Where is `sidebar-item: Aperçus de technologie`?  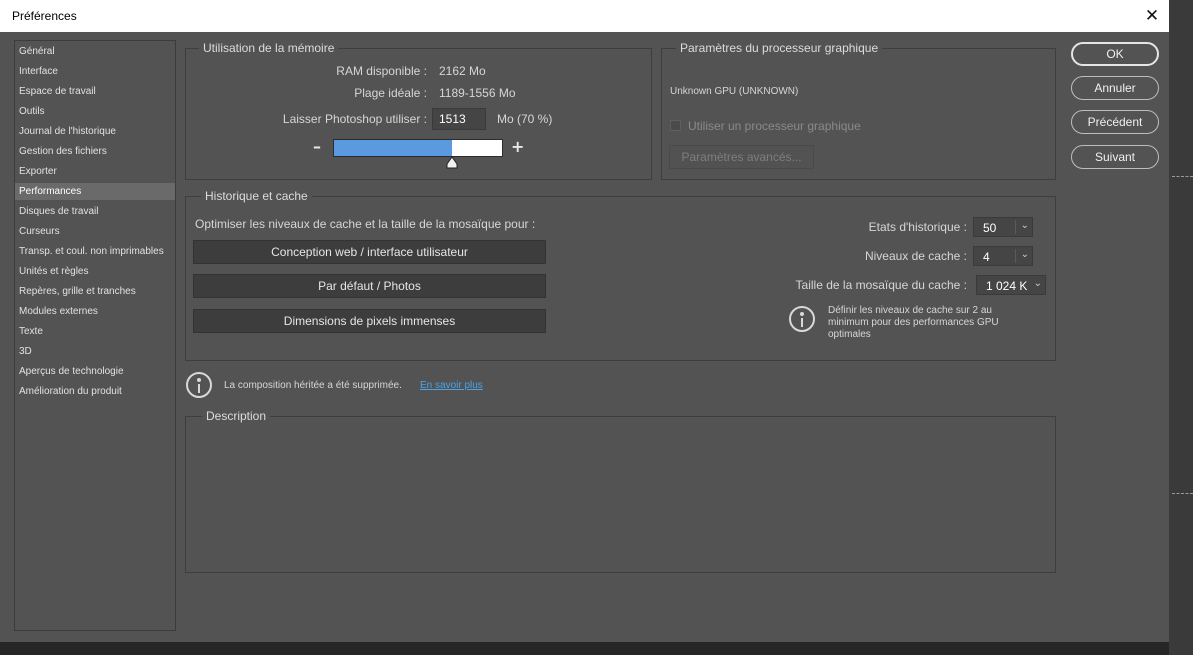
sidebar-item: Aperçus de technologie is located at coordinates (95, 371).